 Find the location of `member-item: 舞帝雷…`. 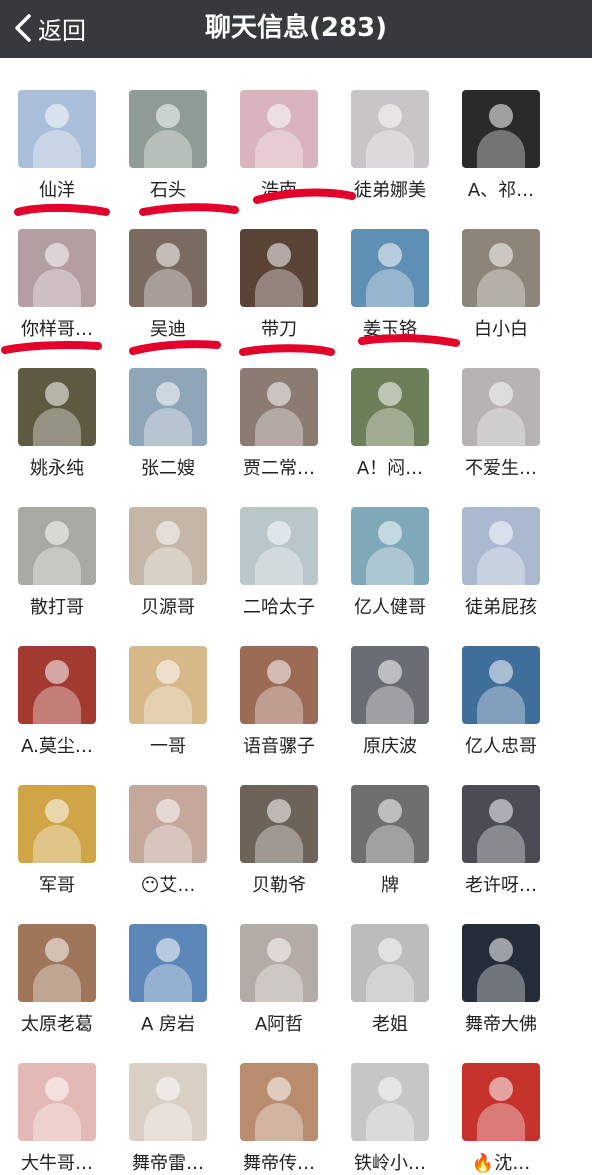

member-item: 舞帝雷… is located at coordinates (168, 1102).